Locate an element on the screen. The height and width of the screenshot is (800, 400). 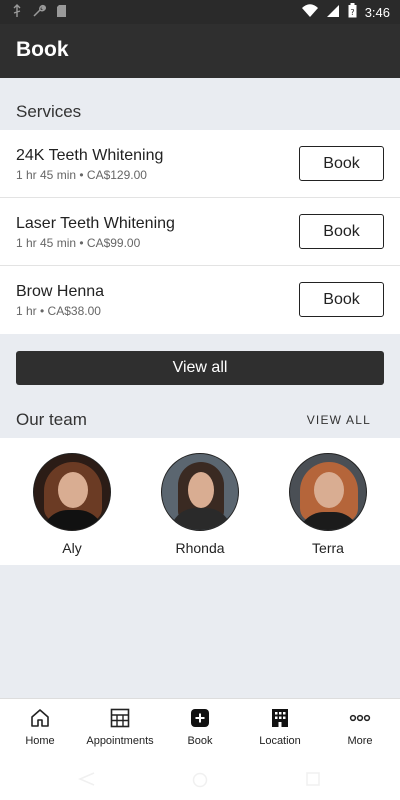
service-name: Laser Teeth Whitening is located at coordinates (95, 223).